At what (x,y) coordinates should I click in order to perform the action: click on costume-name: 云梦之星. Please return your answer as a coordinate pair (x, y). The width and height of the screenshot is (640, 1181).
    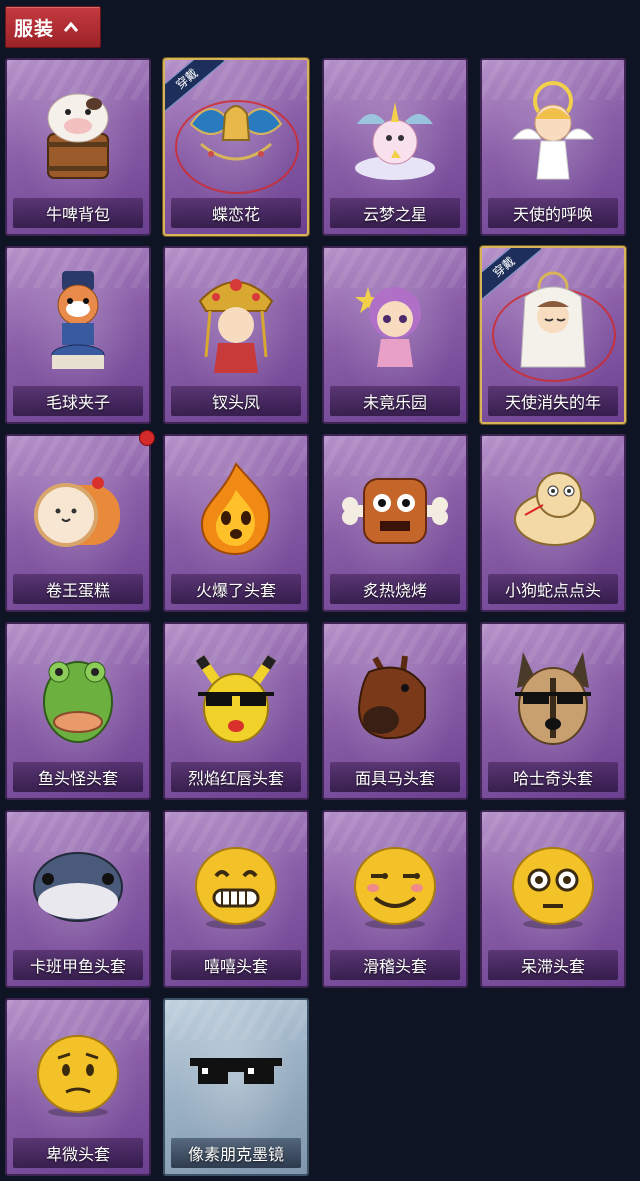
    Looking at the image, I should click on (394, 214).